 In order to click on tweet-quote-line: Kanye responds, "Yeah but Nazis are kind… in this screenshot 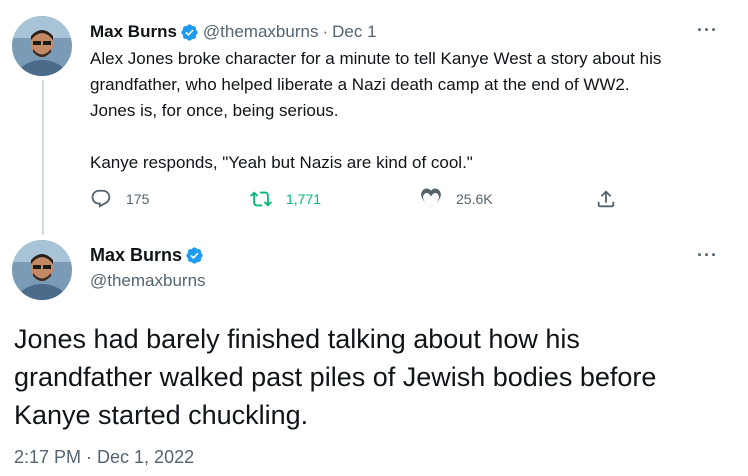, I will do `click(281, 162)`.